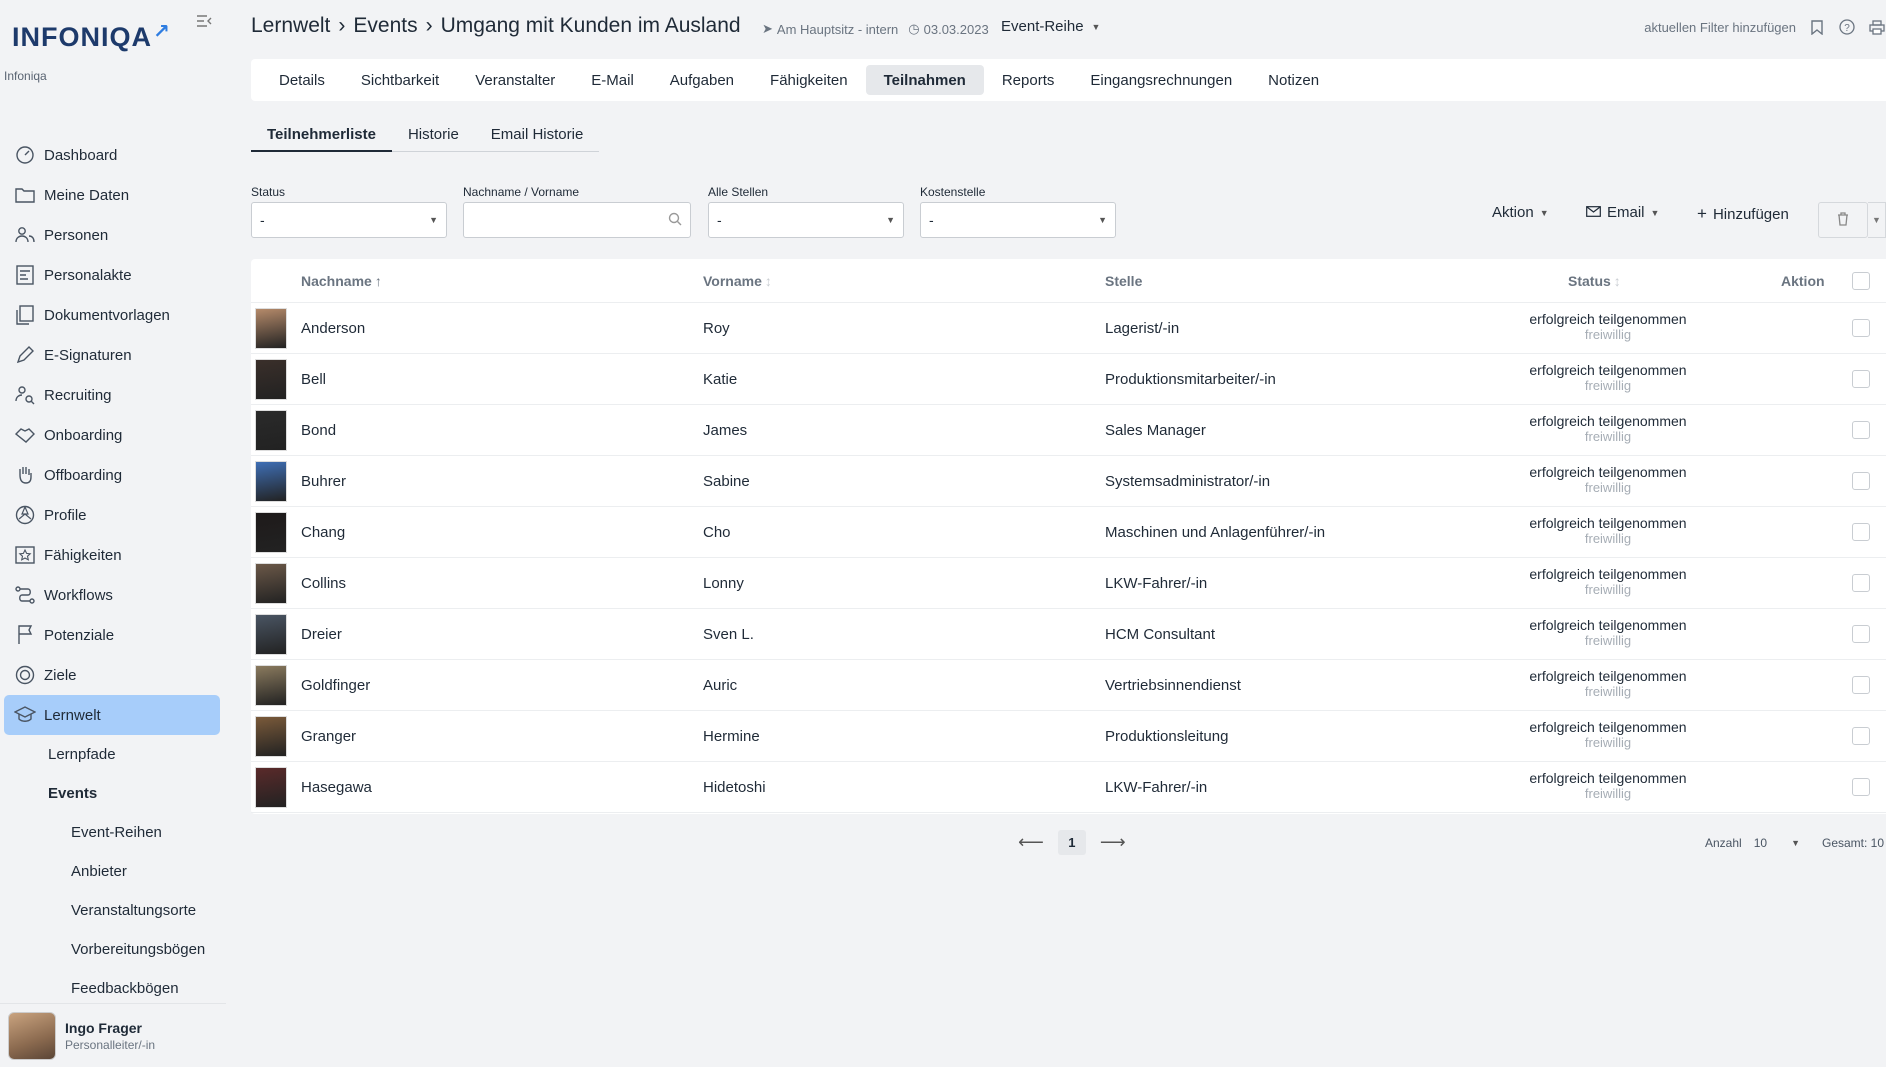  Describe the element at coordinates (1843, 220) in the screenshot. I see `delete-button` at that location.